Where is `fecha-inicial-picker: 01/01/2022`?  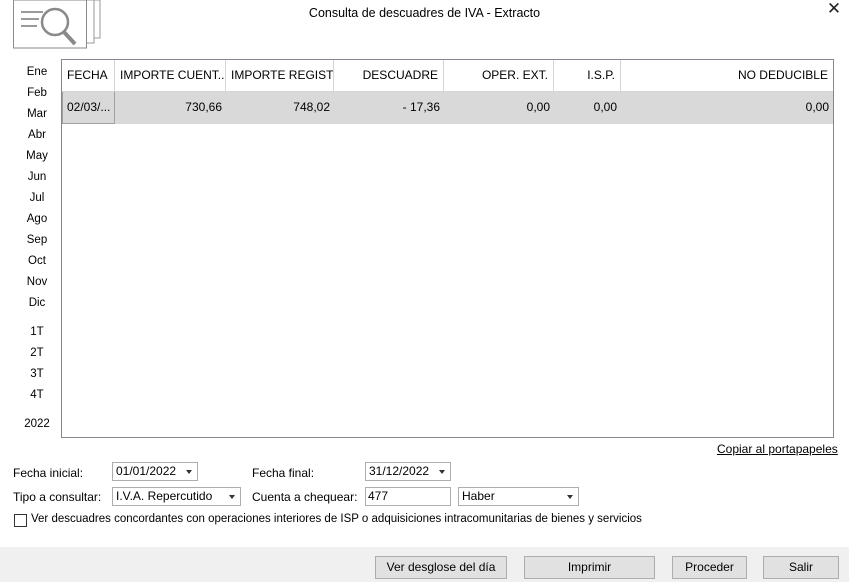
fecha-inicial-picker: 01/01/2022 is located at coordinates (155, 471).